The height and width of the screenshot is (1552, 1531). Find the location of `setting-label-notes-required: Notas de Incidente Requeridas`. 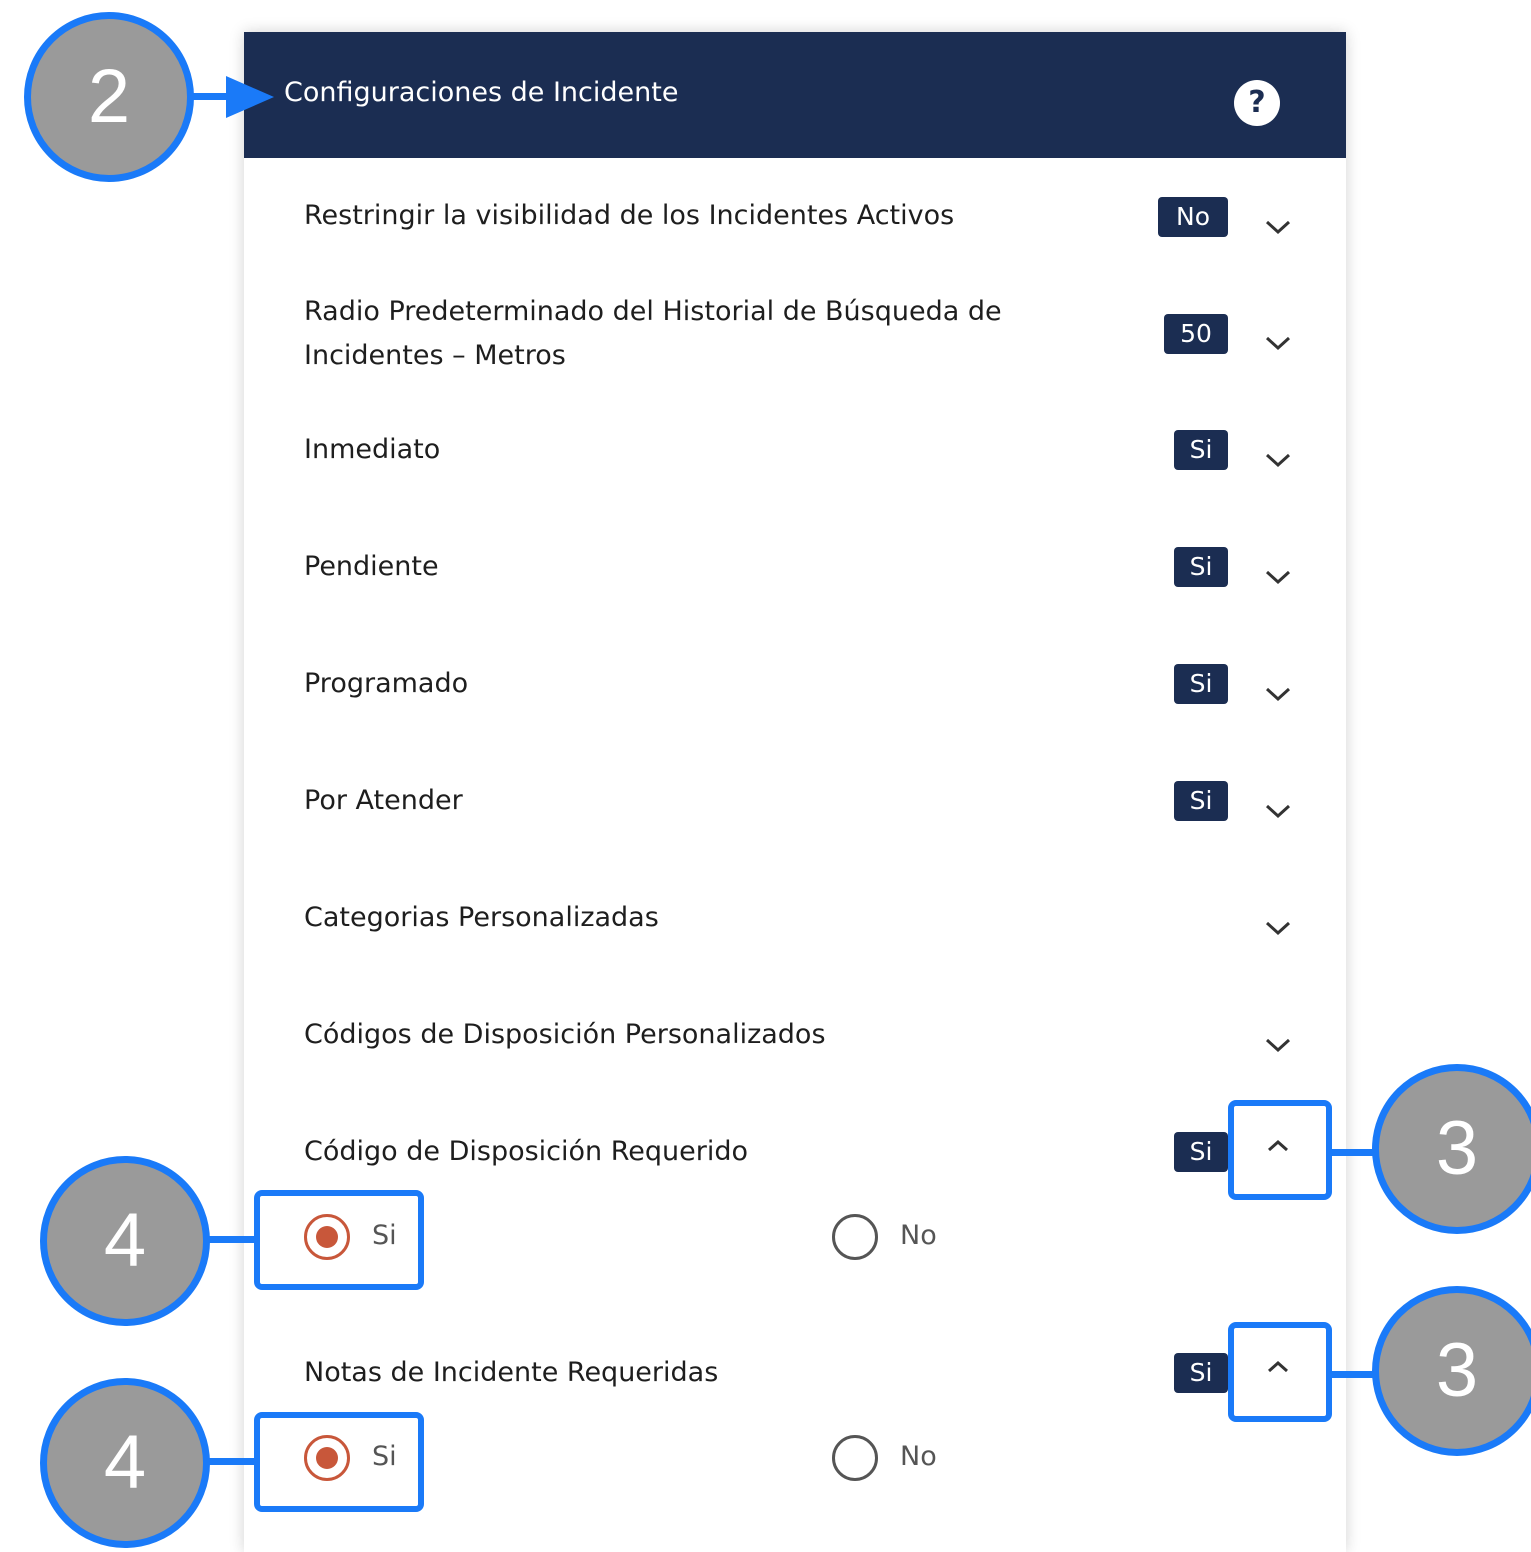

setting-label-notes-required: Notas de Incidente Requeridas is located at coordinates (511, 1372).